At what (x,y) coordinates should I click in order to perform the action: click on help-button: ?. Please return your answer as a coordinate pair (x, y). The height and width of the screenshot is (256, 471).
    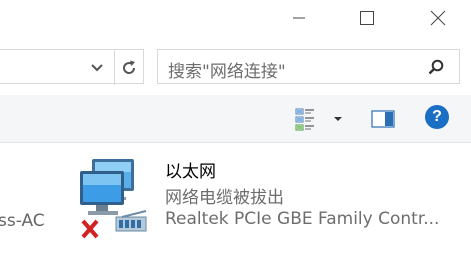
    Looking at the image, I should click on (437, 117).